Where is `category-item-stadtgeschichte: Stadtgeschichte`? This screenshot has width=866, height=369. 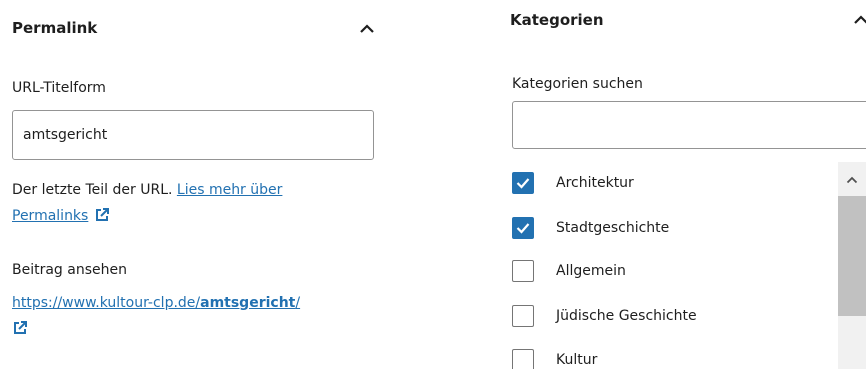
category-item-stadtgeschichte: Stadtgeschichte is located at coordinates (590, 228).